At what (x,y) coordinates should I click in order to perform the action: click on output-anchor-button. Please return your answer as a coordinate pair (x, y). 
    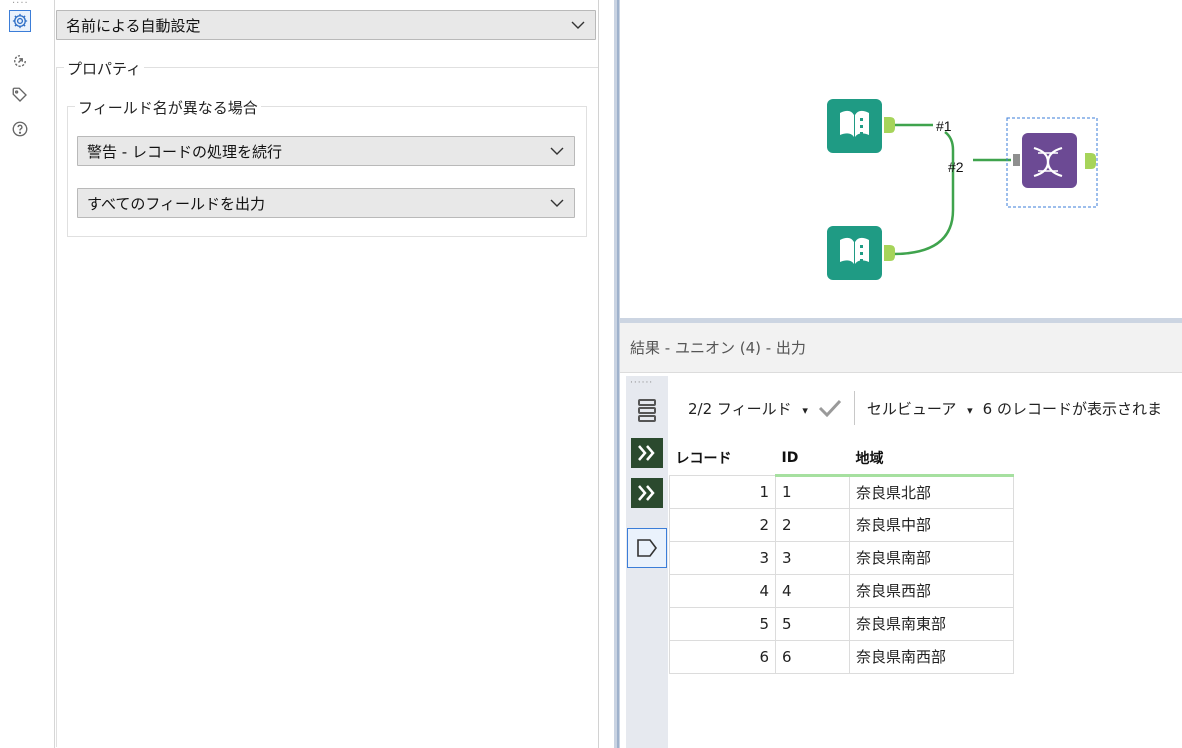
    Looking at the image, I should click on (647, 548).